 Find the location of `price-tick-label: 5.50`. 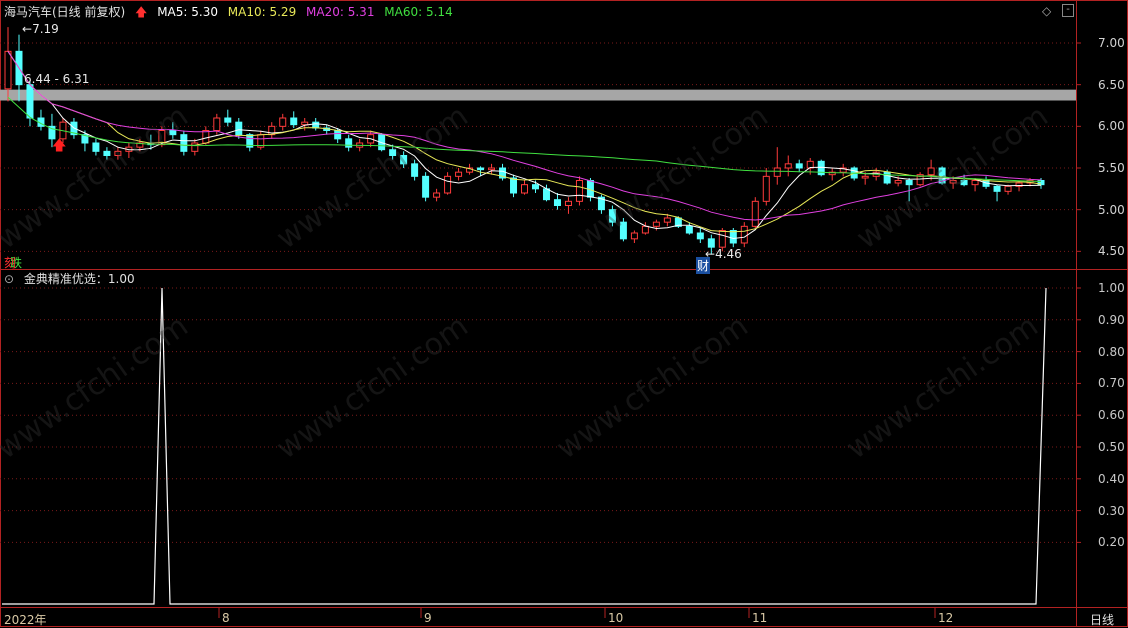

price-tick-label: 5.50 is located at coordinates (1111, 168).